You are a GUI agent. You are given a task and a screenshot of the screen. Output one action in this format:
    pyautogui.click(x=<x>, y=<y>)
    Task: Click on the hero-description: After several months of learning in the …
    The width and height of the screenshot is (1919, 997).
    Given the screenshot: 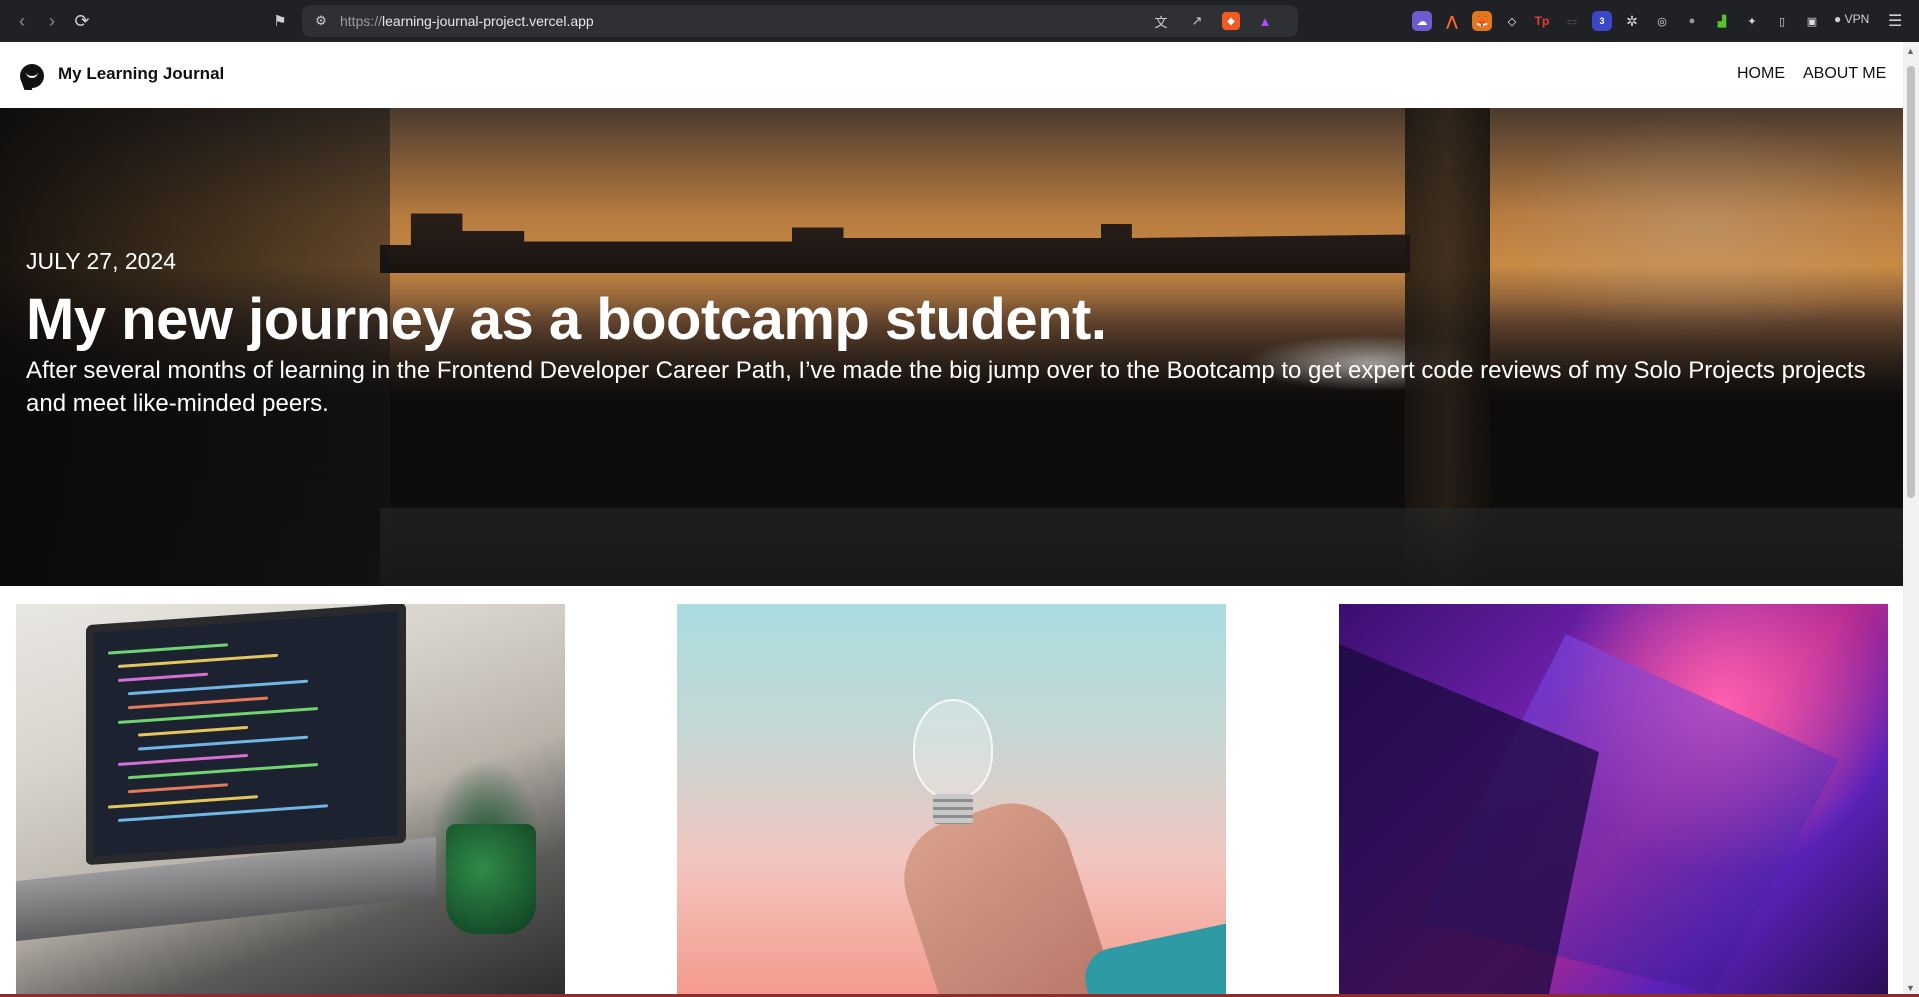 What is the action you would take?
    pyautogui.click(x=946, y=387)
    